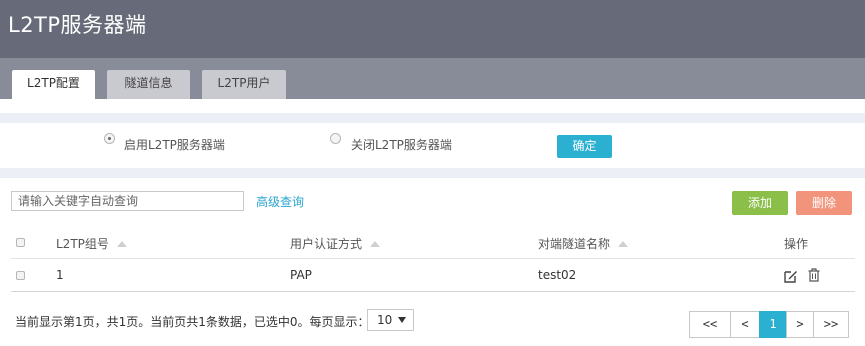 Image resolution: width=865 pixels, height=346 pixels. What do you see at coordinates (557, 275) in the screenshot?
I see `cell-peer: test02` at bounding box center [557, 275].